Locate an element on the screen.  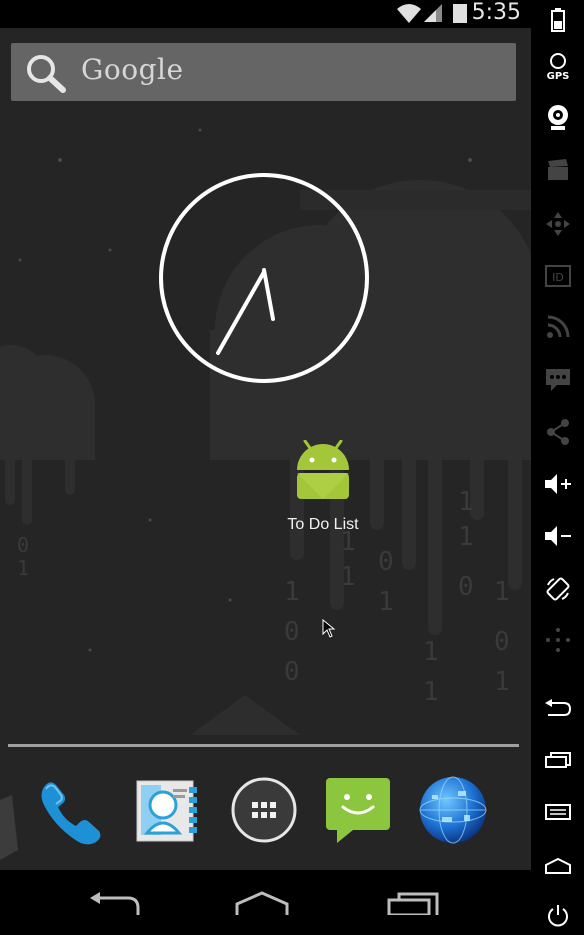
video-icon is located at coordinates (557, 170).